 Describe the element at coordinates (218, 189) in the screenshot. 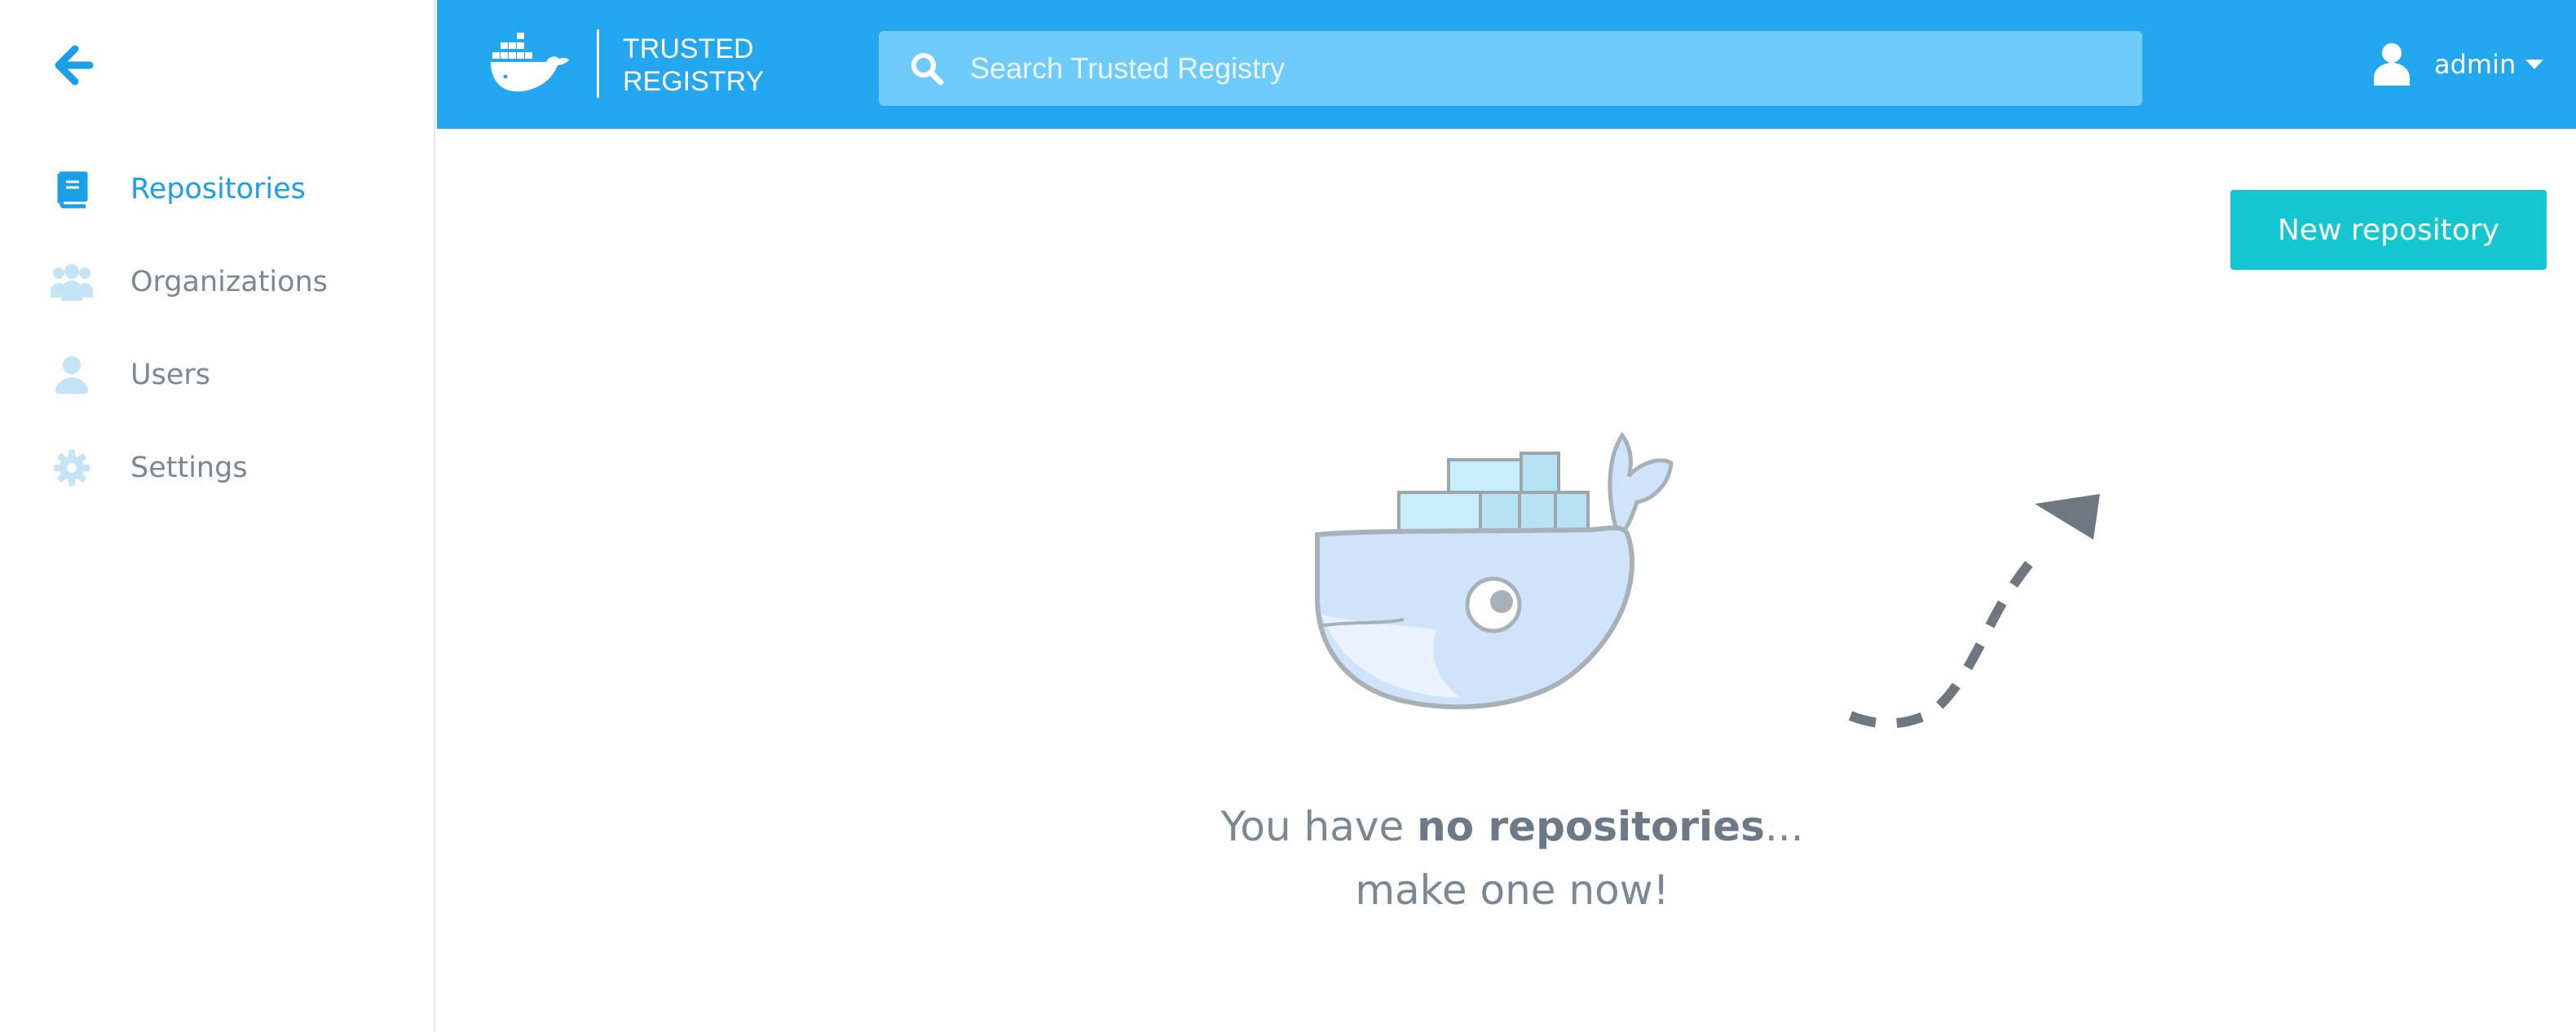

I see `sidebar-item-label: Repositories` at that location.